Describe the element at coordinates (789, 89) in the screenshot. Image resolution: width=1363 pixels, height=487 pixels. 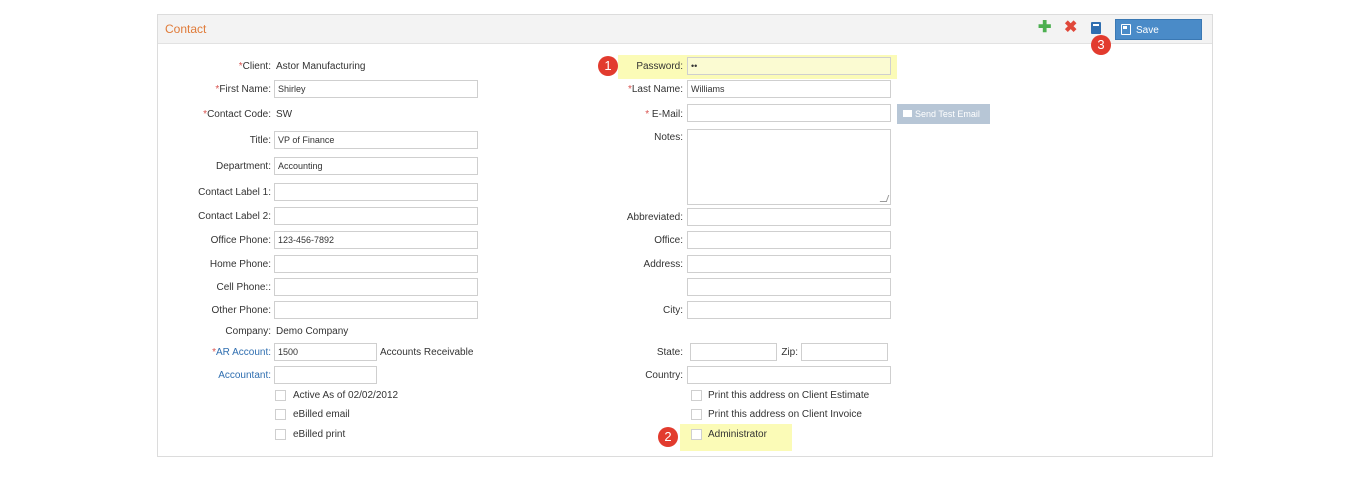
I see `last-name-input: Williams` at that location.